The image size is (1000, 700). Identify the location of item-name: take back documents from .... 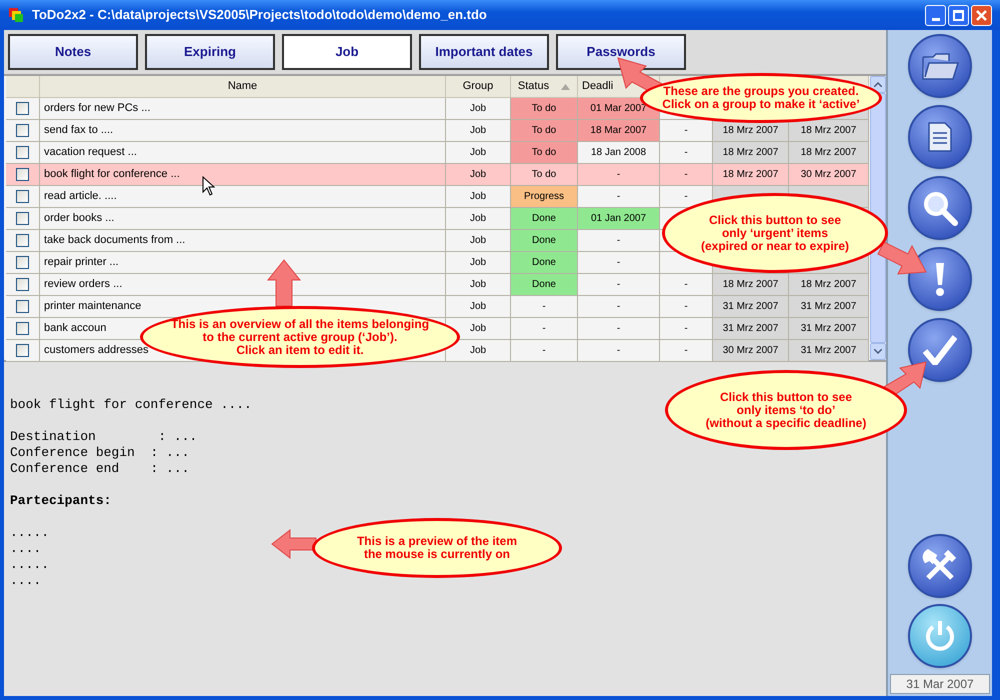
(114, 240).